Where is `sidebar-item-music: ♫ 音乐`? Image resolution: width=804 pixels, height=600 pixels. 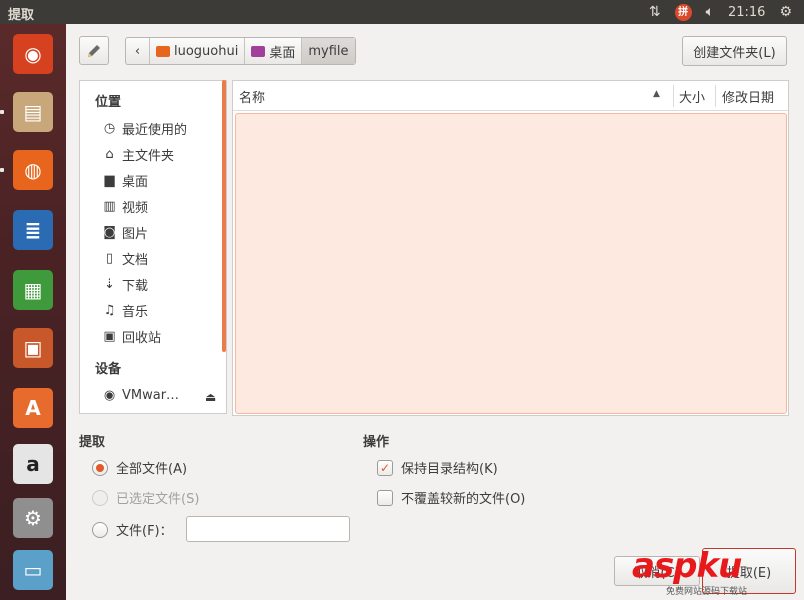 sidebar-item-music: ♫ 音乐 is located at coordinates (125, 310).